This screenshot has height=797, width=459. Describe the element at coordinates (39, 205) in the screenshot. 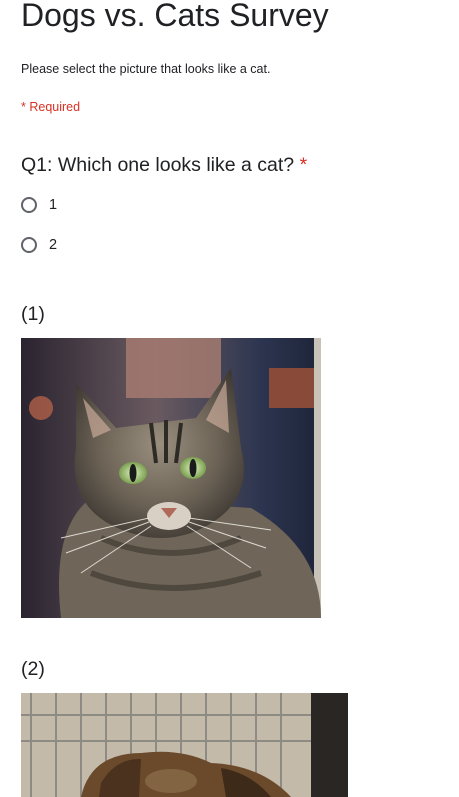

I see `option-1: 1` at that location.